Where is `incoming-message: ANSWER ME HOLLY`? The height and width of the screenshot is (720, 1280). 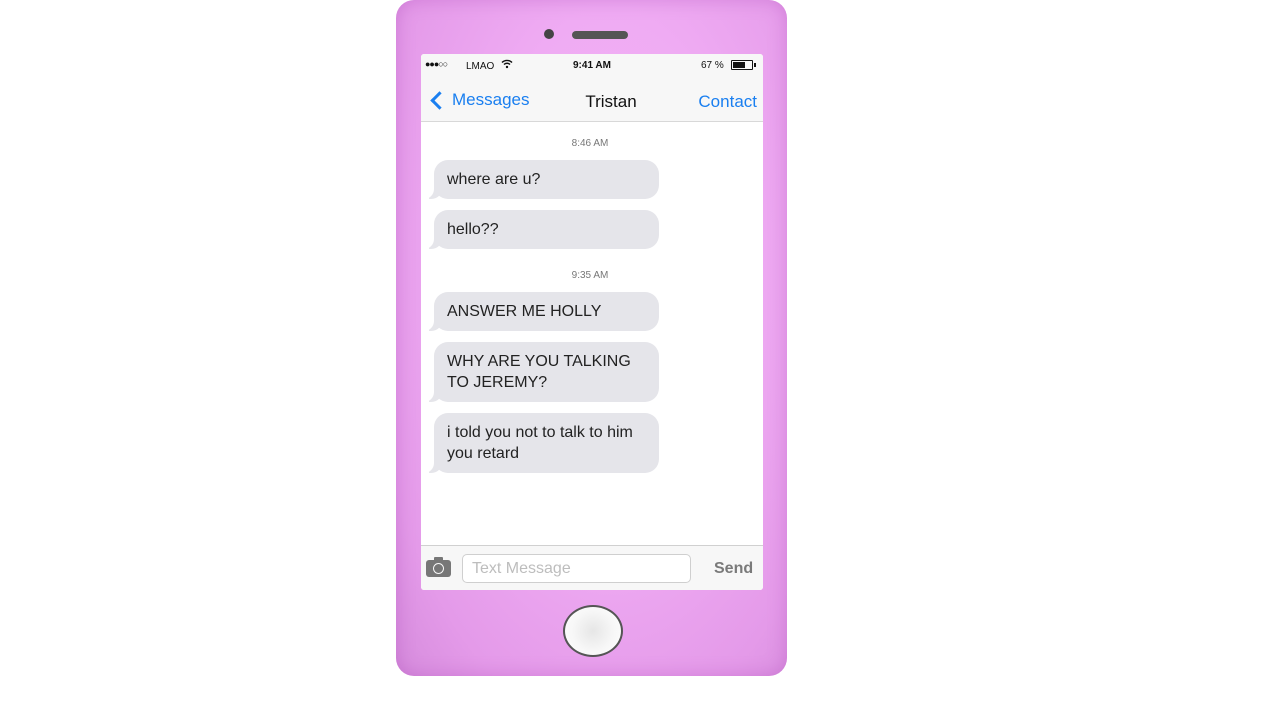 incoming-message: ANSWER ME HOLLY is located at coordinates (541, 311).